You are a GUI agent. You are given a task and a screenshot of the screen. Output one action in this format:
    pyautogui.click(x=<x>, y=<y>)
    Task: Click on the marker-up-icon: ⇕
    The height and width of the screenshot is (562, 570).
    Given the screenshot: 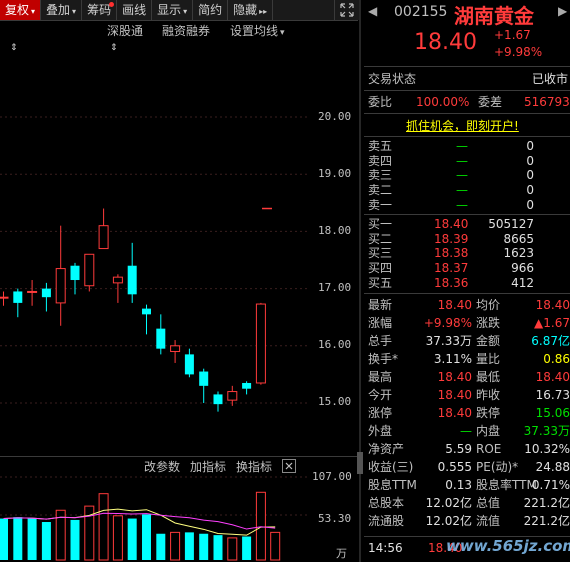 What is the action you would take?
    pyautogui.click(x=14, y=48)
    